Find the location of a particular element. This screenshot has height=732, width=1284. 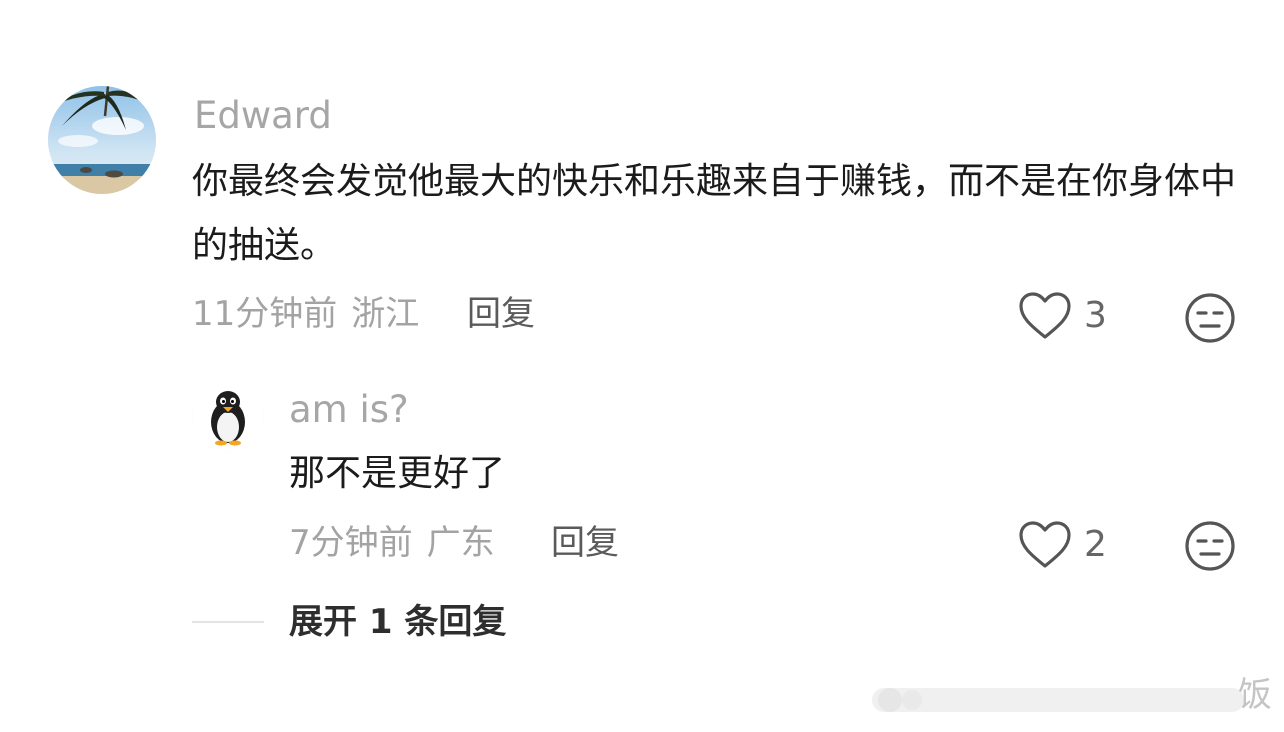

comment-username: am is? is located at coordinates (349, 409).